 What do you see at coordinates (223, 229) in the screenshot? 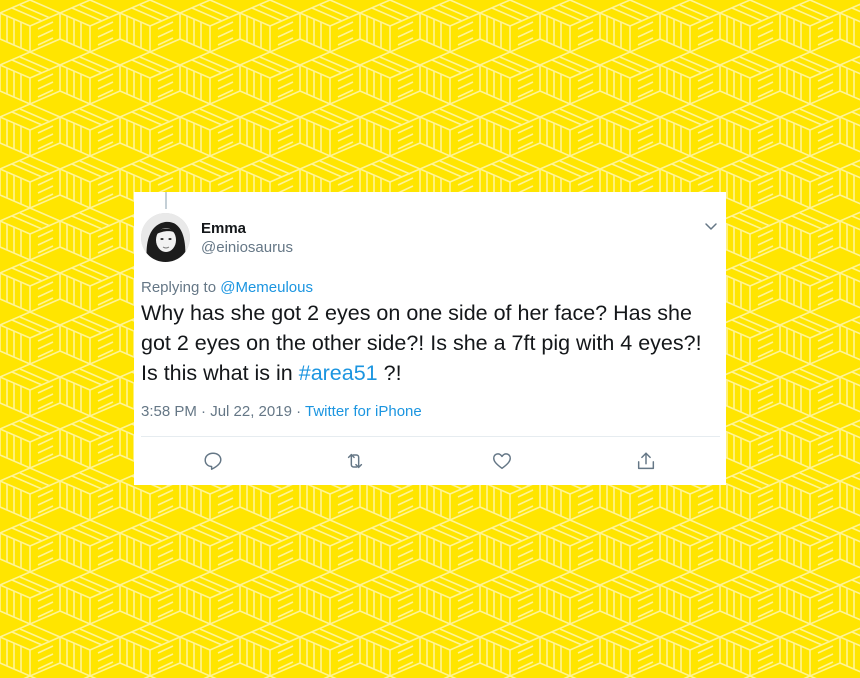
I see `author-name: Emma` at bounding box center [223, 229].